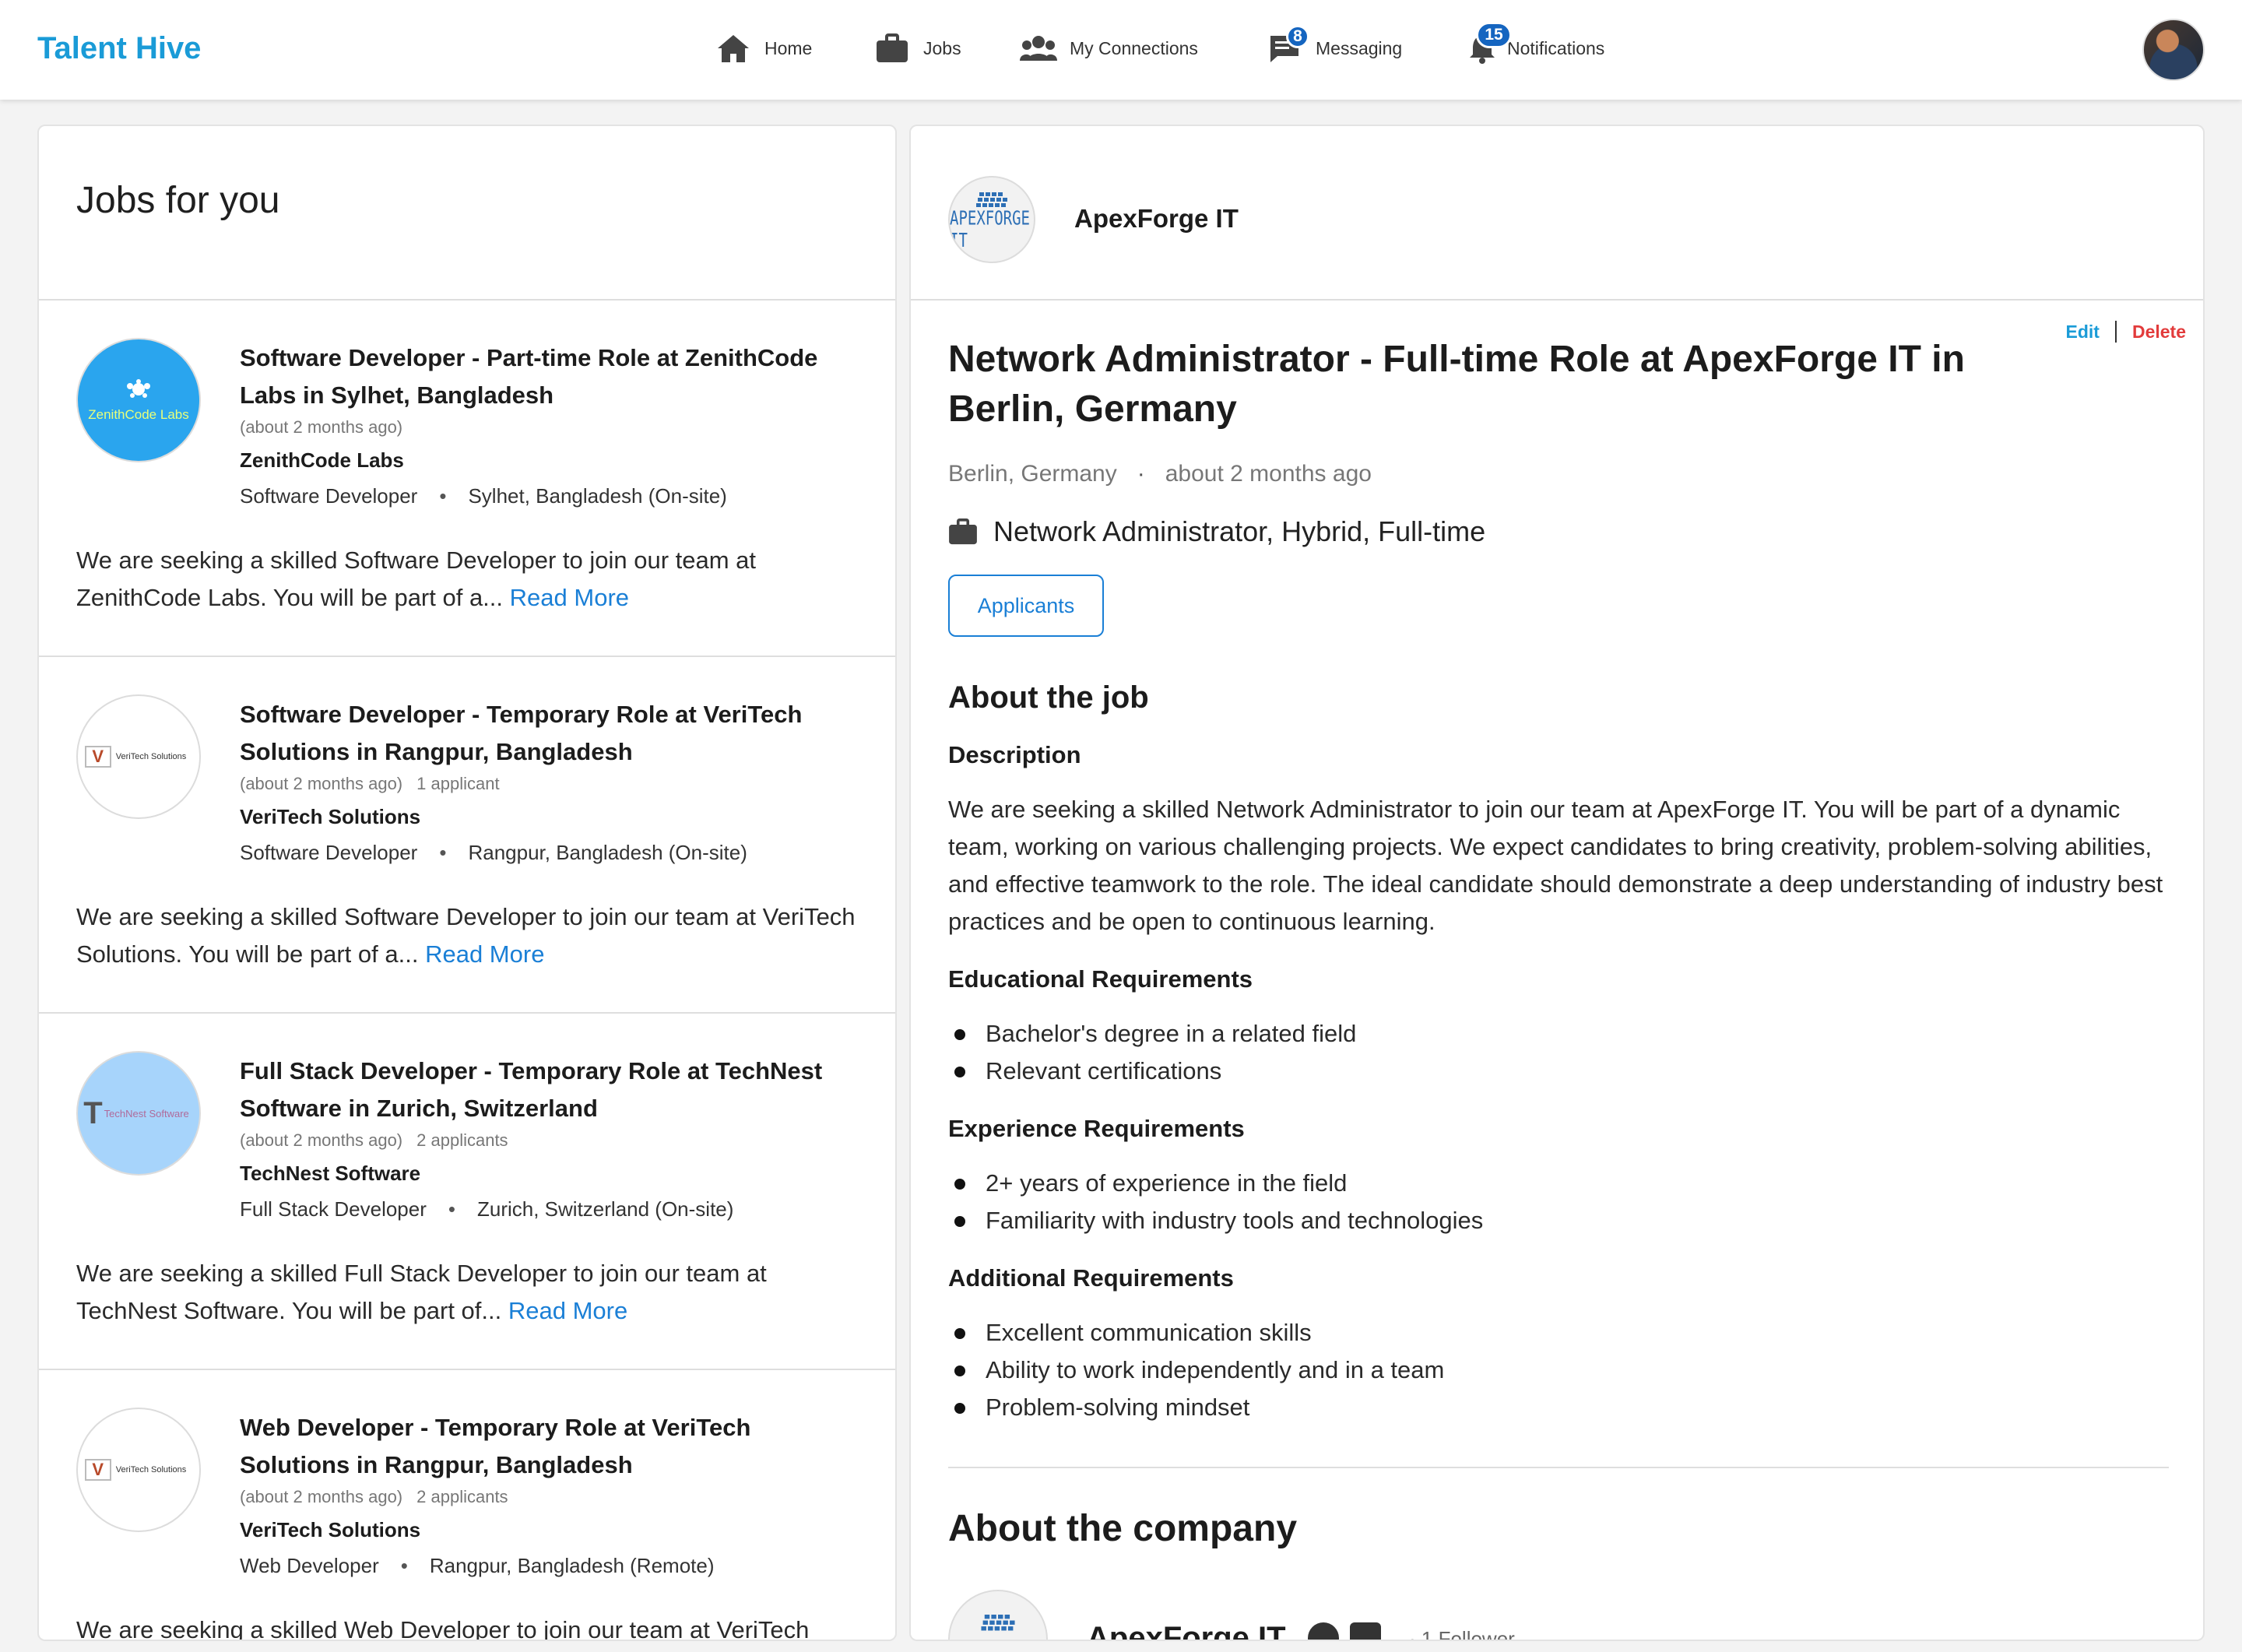  I want to click on company-logo-text: APEXFORGE IT, so click(990, 229).